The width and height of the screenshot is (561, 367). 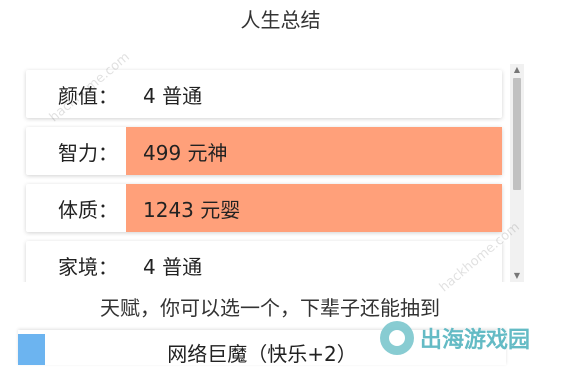 What do you see at coordinates (314, 151) in the screenshot?
I see `row-value: 499 元神` at bounding box center [314, 151].